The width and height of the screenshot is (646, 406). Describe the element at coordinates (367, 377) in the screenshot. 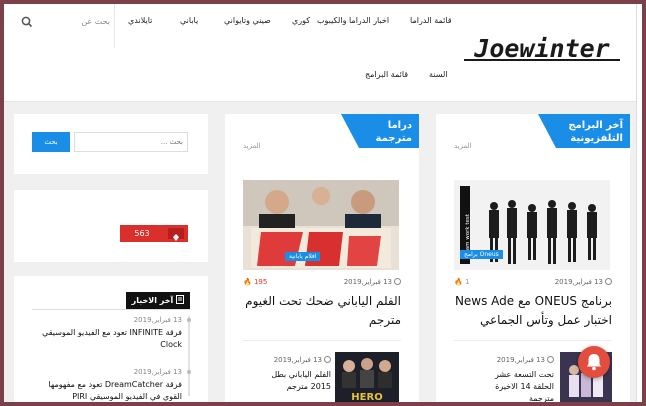

I see `hero-poster: HERO` at that location.